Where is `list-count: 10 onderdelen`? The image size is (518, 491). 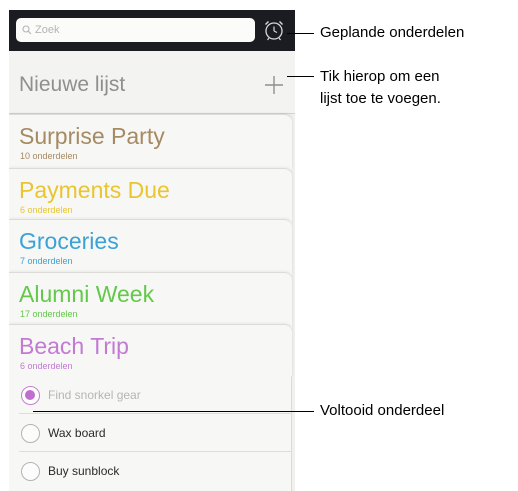
list-count: 10 onderdelen is located at coordinates (49, 156).